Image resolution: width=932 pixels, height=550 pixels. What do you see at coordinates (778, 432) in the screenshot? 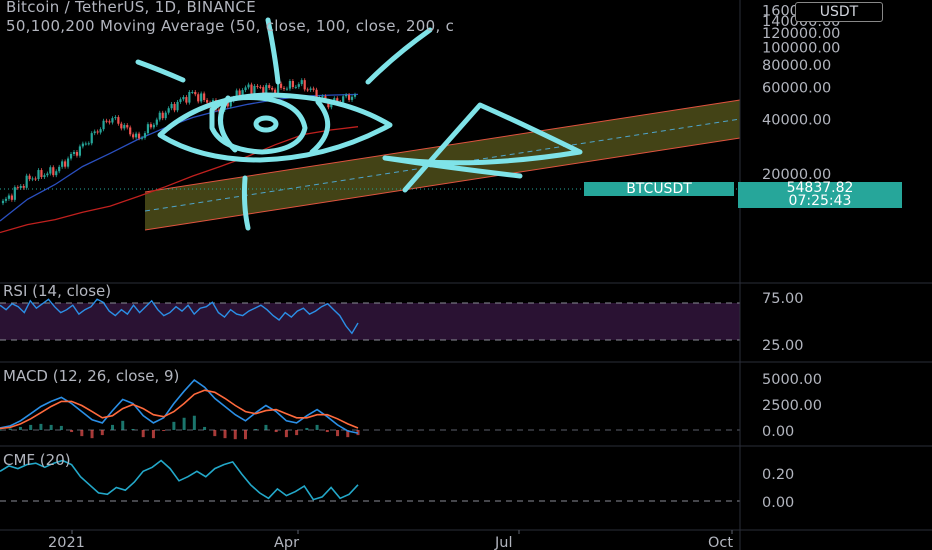
I see `macd-tick-label: 0.00` at bounding box center [778, 432].